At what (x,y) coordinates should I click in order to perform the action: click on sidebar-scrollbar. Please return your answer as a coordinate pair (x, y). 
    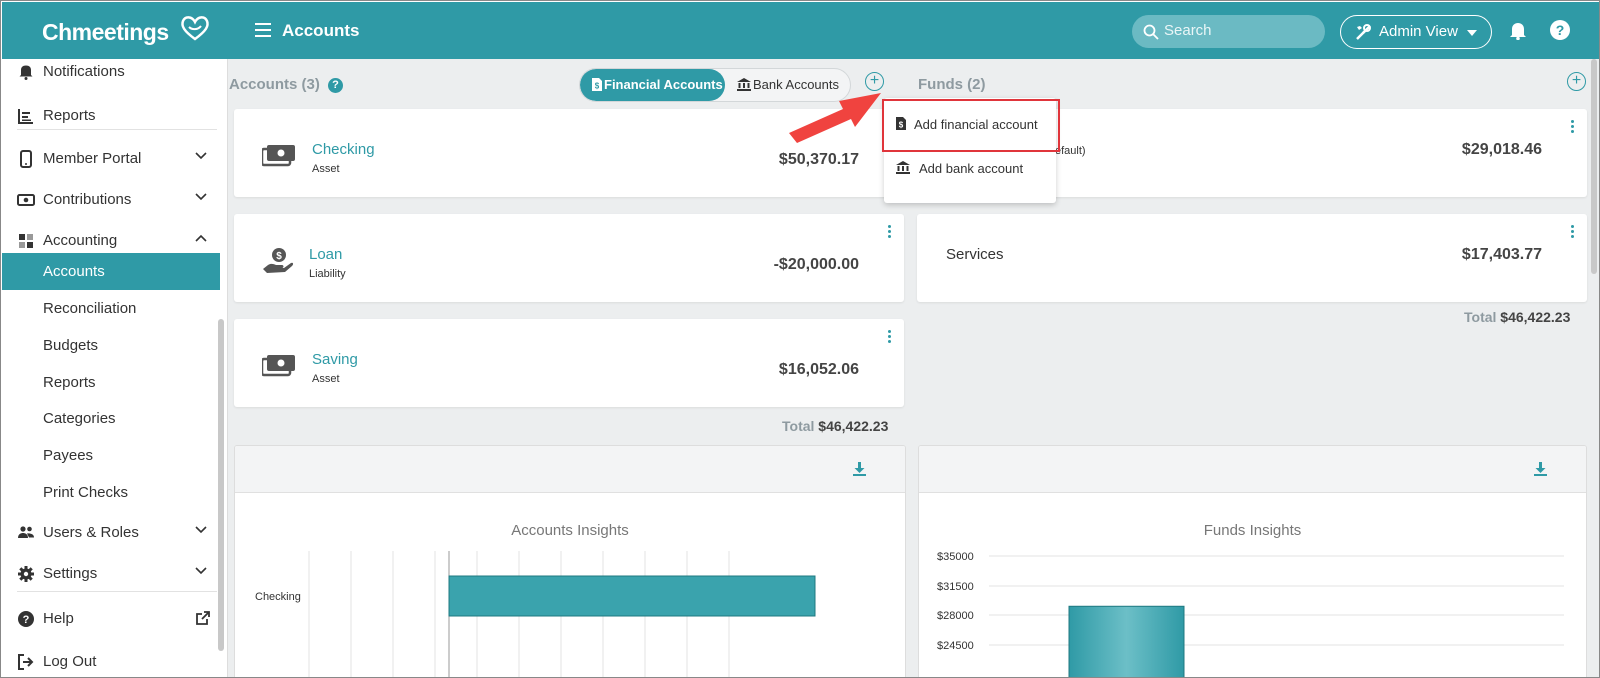
    Looking at the image, I should click on (221, 485).